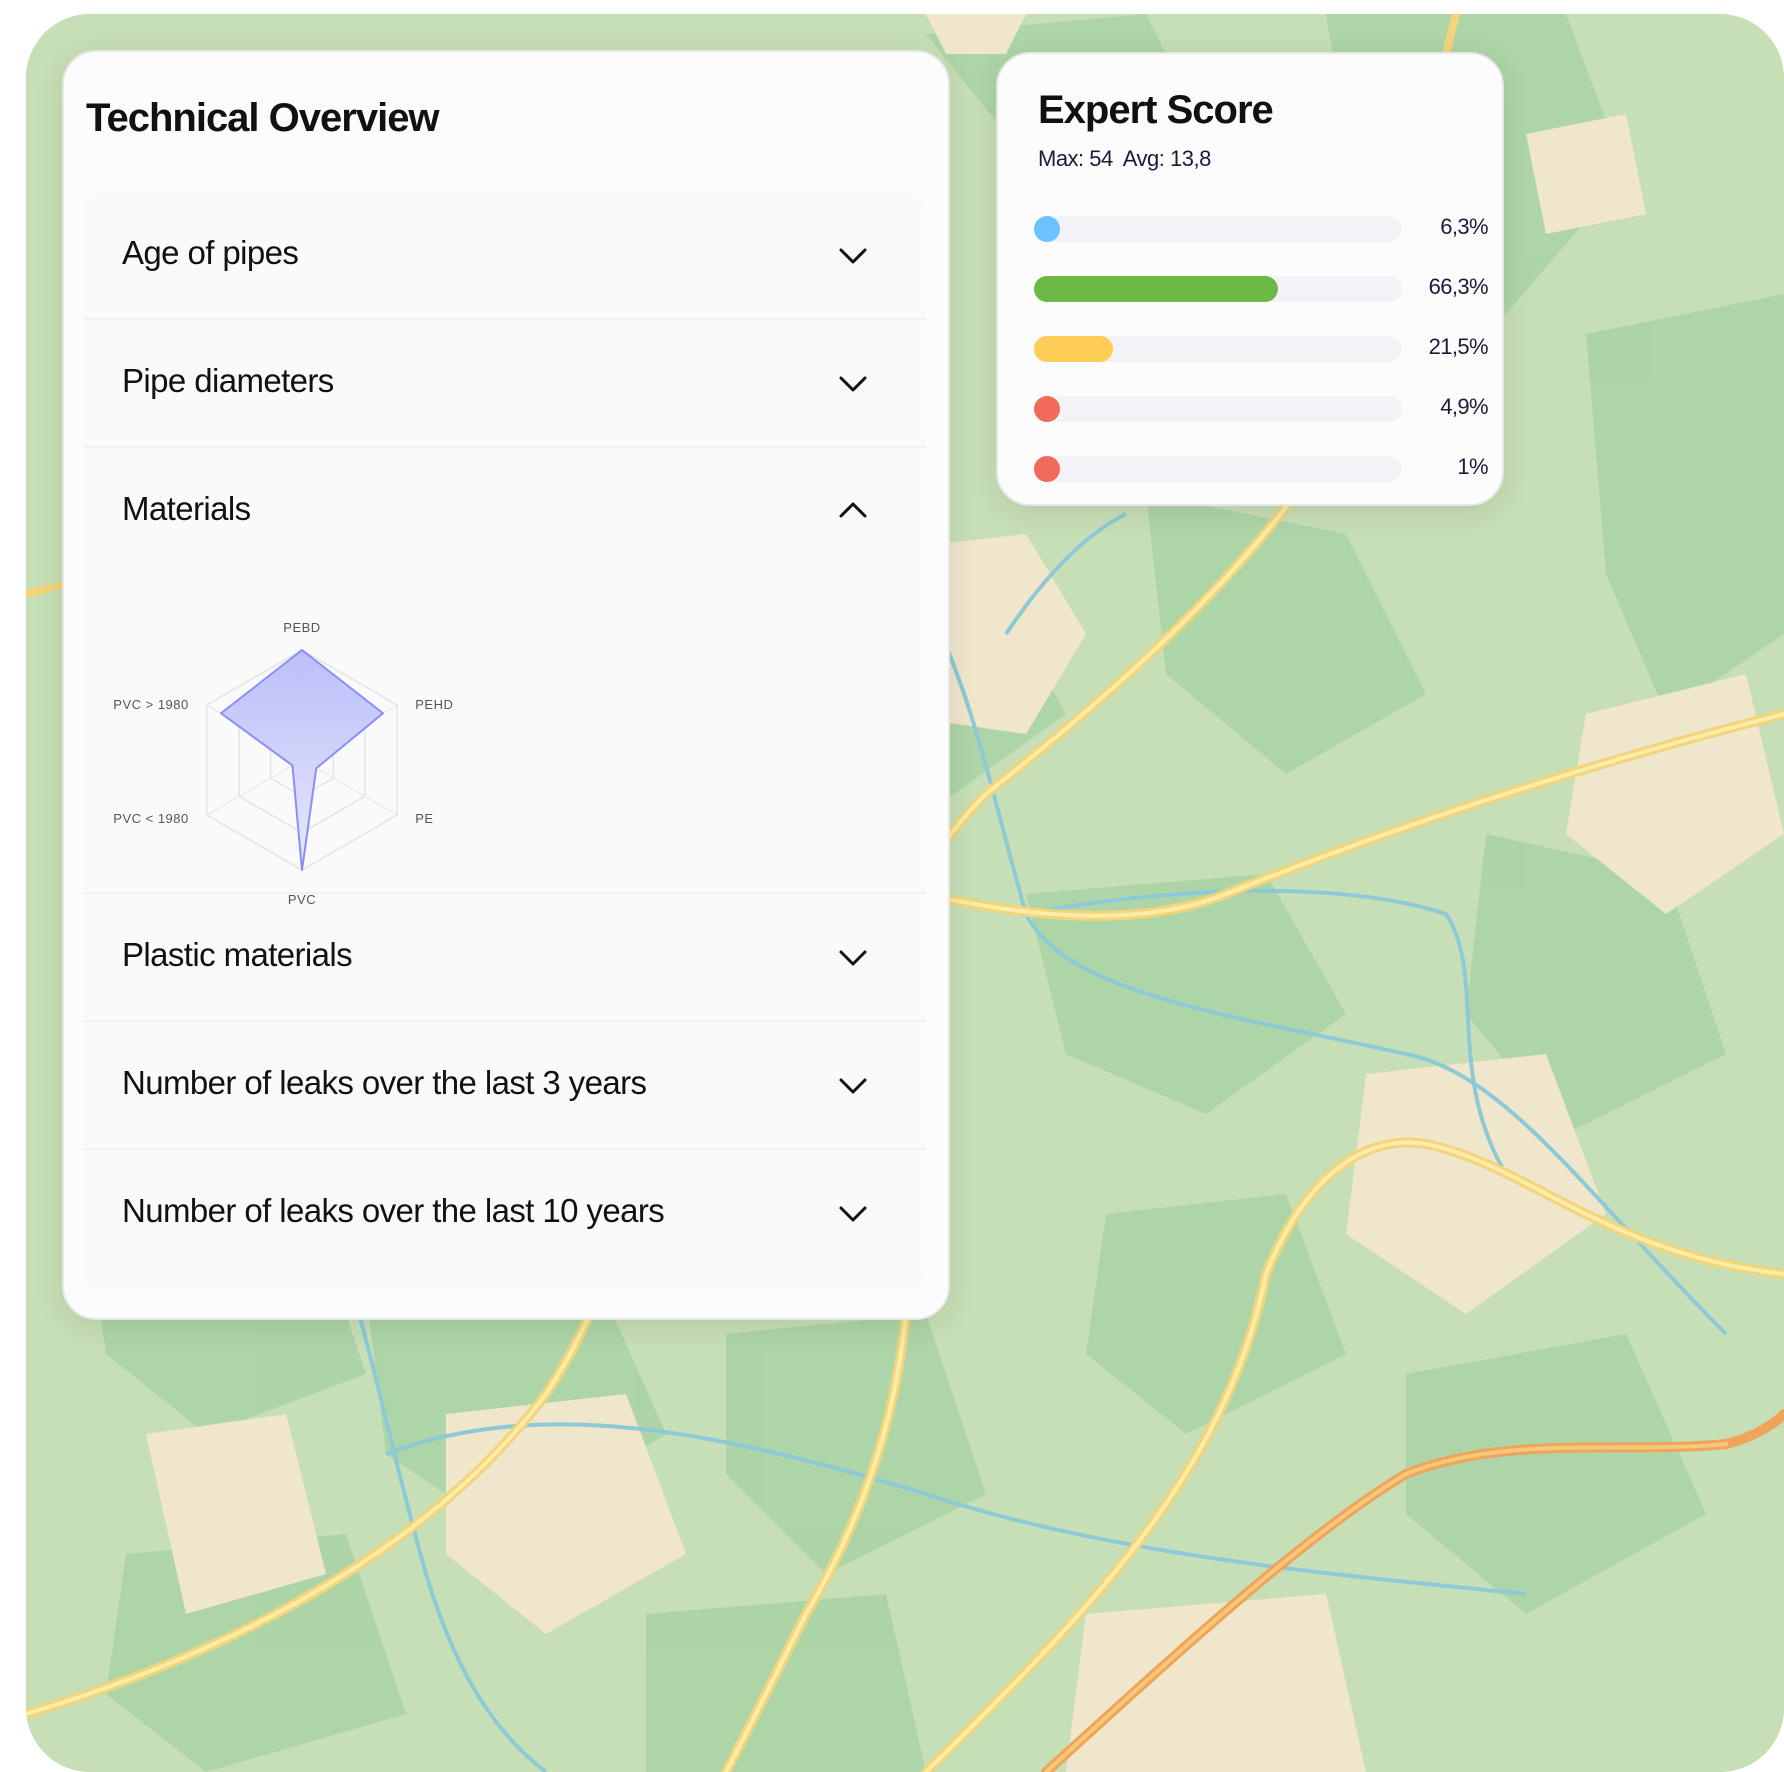 Image resolution: width=1784 pixels, height=1772 pixels. Describe the element at coordinates (1464, 226) in the screenshot. I see `score-bar-label: 6,3%` at that location.